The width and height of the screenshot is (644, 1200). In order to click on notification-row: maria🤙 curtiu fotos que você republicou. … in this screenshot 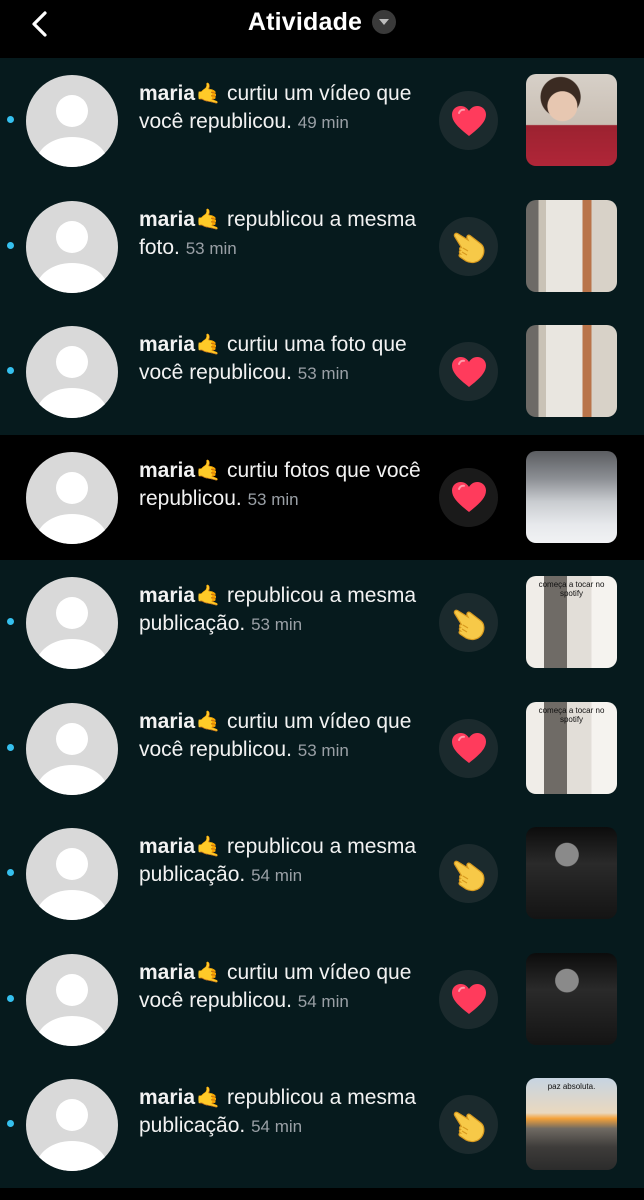, I will do `click(322, 497)`.